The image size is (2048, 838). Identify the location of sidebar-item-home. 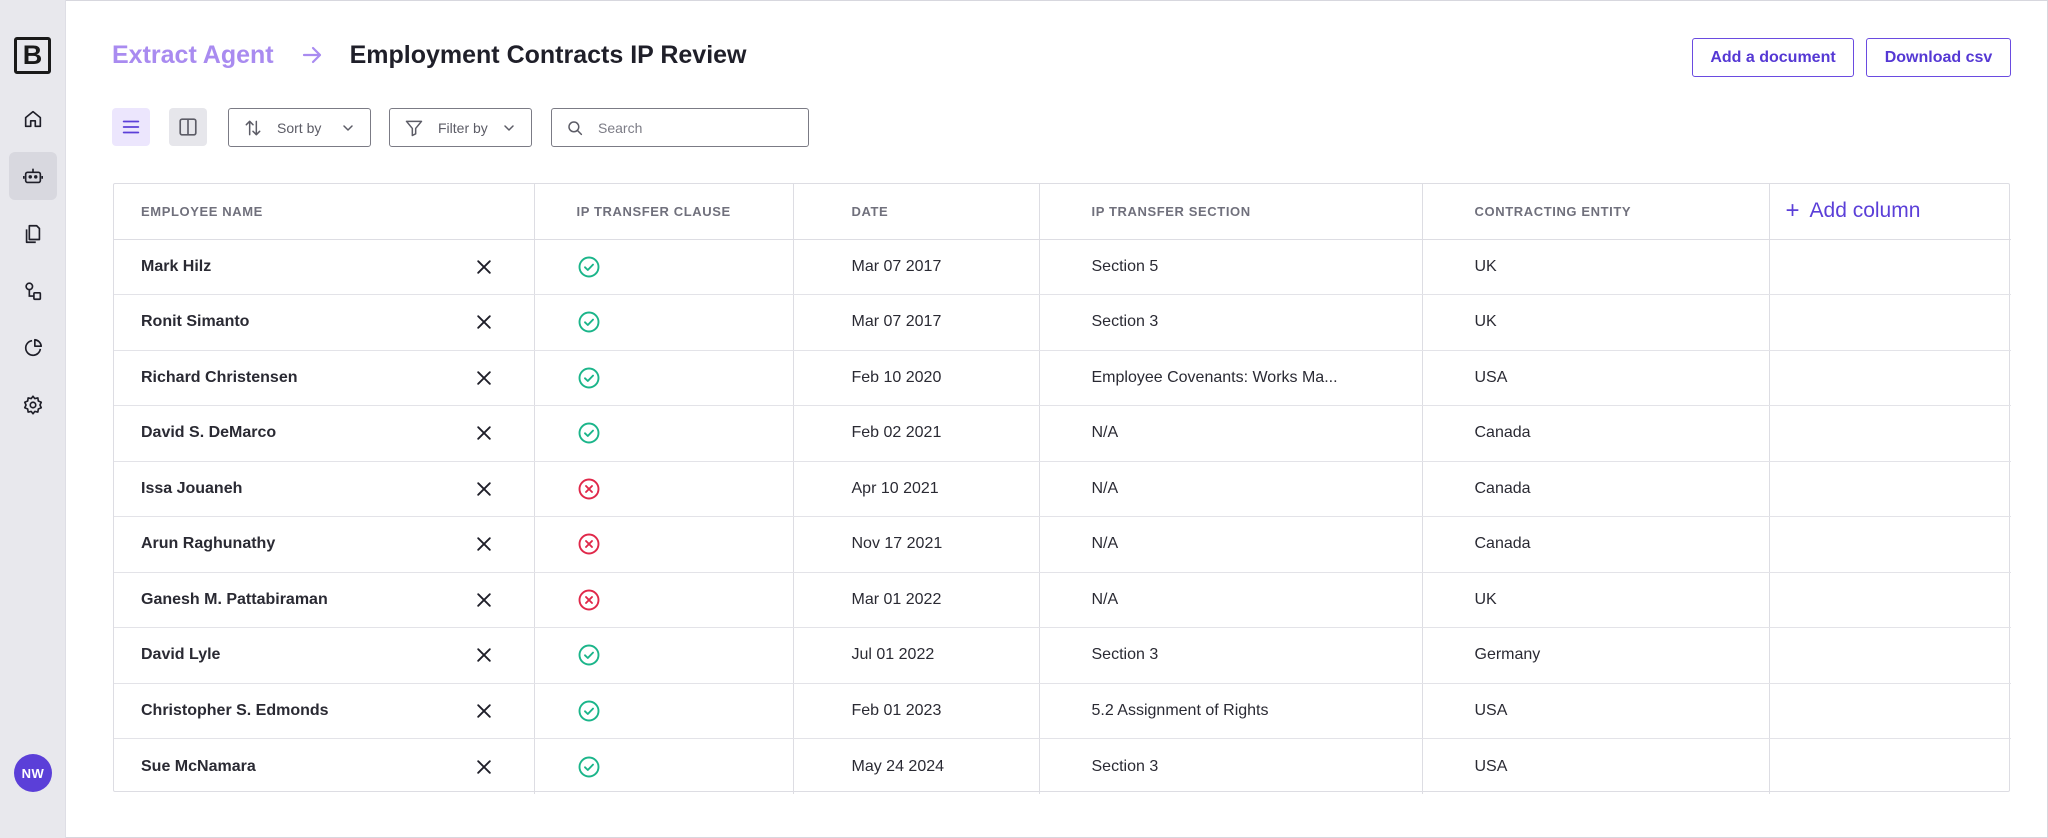
(33, 119).